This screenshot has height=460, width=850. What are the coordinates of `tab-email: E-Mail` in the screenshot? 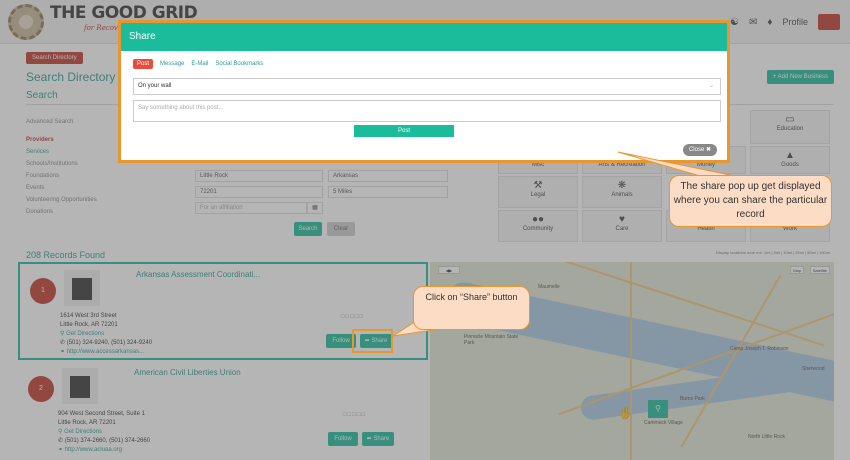 It's located at (199, 64).